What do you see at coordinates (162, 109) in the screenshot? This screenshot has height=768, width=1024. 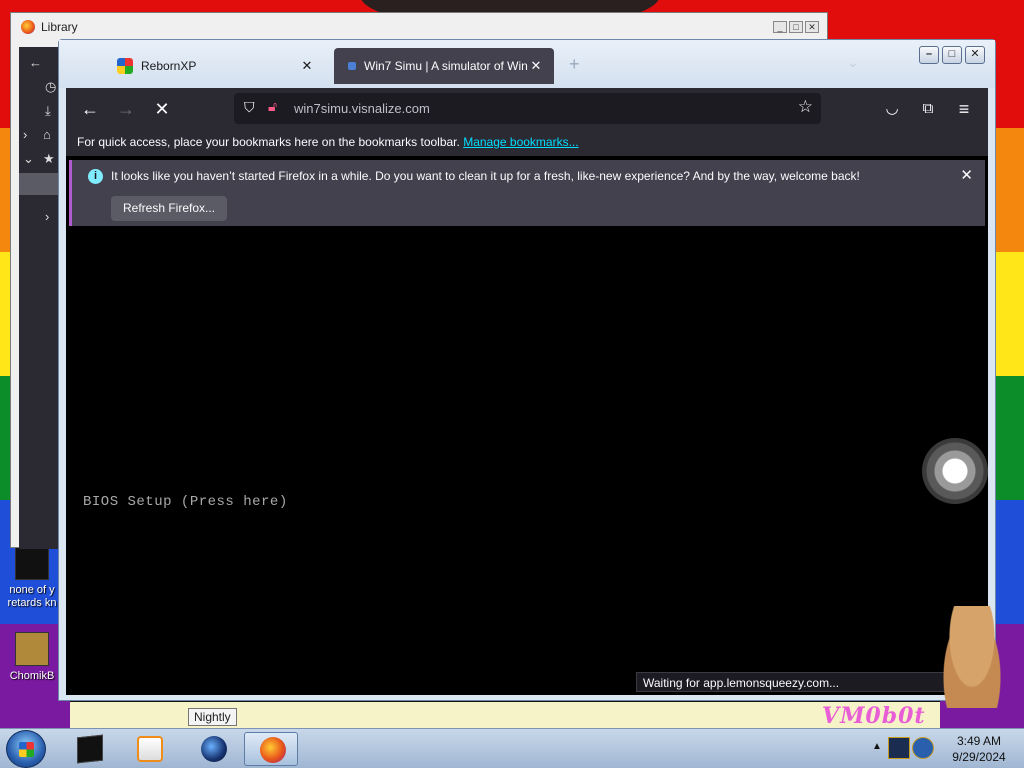 I see `stop-loading-button: ✕` at bounding box center [162, 109].